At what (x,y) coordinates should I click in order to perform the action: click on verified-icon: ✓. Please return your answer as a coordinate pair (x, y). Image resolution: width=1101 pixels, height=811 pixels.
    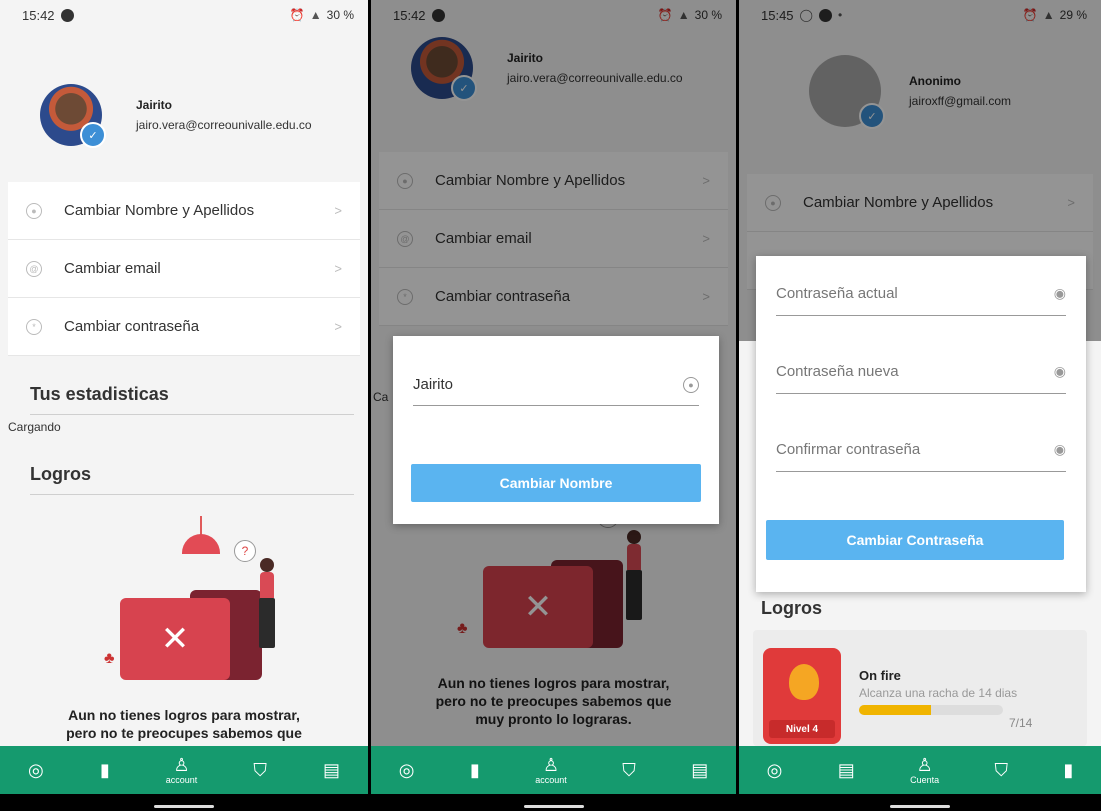
    Looking at the image, I should click on (93, 135).